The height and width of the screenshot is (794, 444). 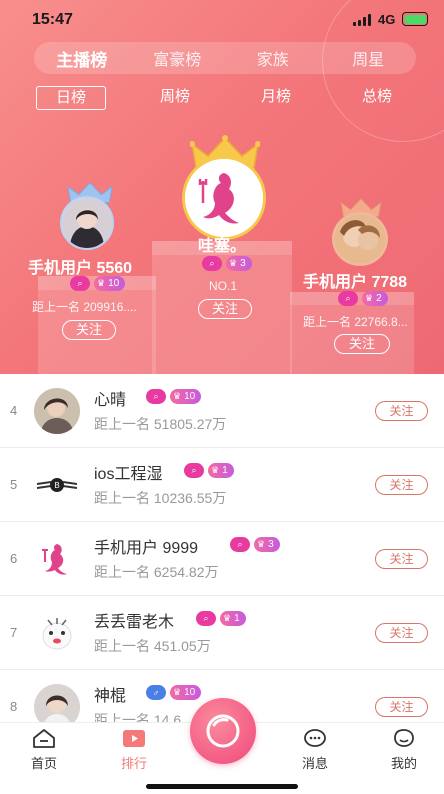 I want to click on third-place-badges: ⌕ ♛ 2, so click(x=363, y=298).